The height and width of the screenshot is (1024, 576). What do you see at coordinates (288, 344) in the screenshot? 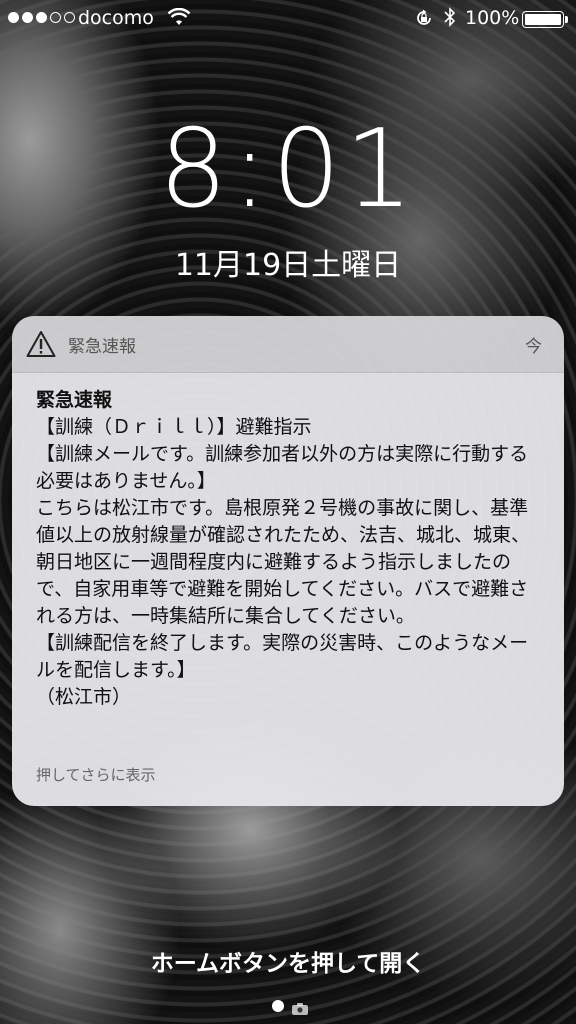
I see `notification-header: 緊急速報 今` at bounding box center [288, 344].